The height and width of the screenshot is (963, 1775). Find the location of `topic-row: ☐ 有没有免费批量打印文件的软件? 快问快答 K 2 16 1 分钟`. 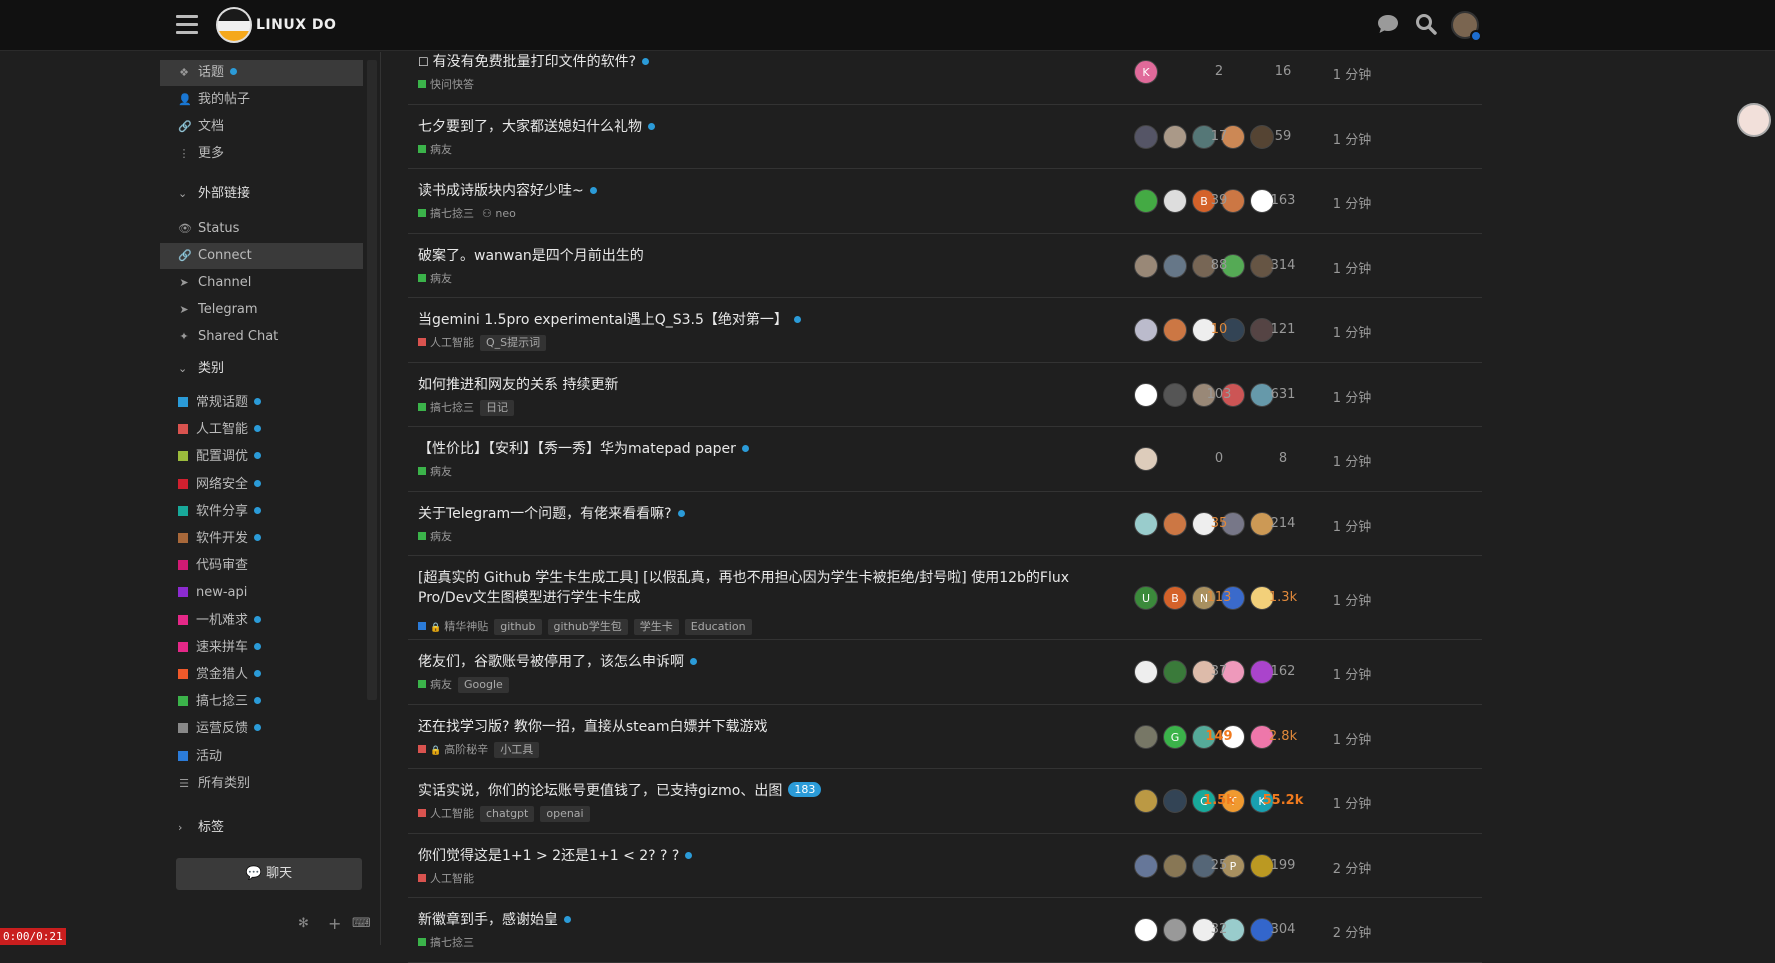

topic-row: ☐ 有没有免费批量打印文件的软件? 快问快答 K 2 16 1 分钟 is located at coordinates (945, 72).